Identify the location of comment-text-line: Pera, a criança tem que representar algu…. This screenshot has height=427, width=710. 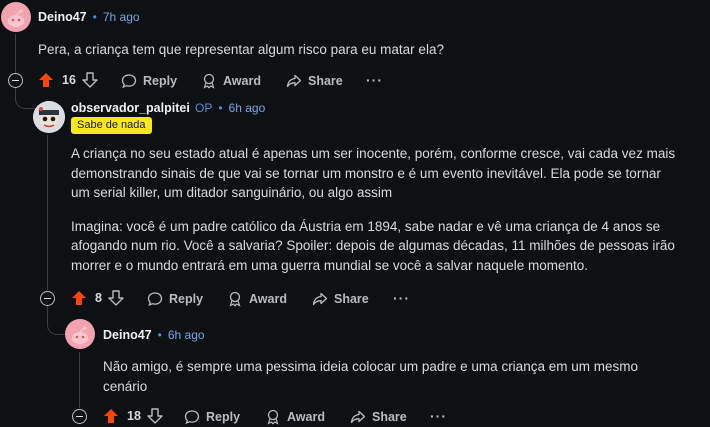
(241, 49).